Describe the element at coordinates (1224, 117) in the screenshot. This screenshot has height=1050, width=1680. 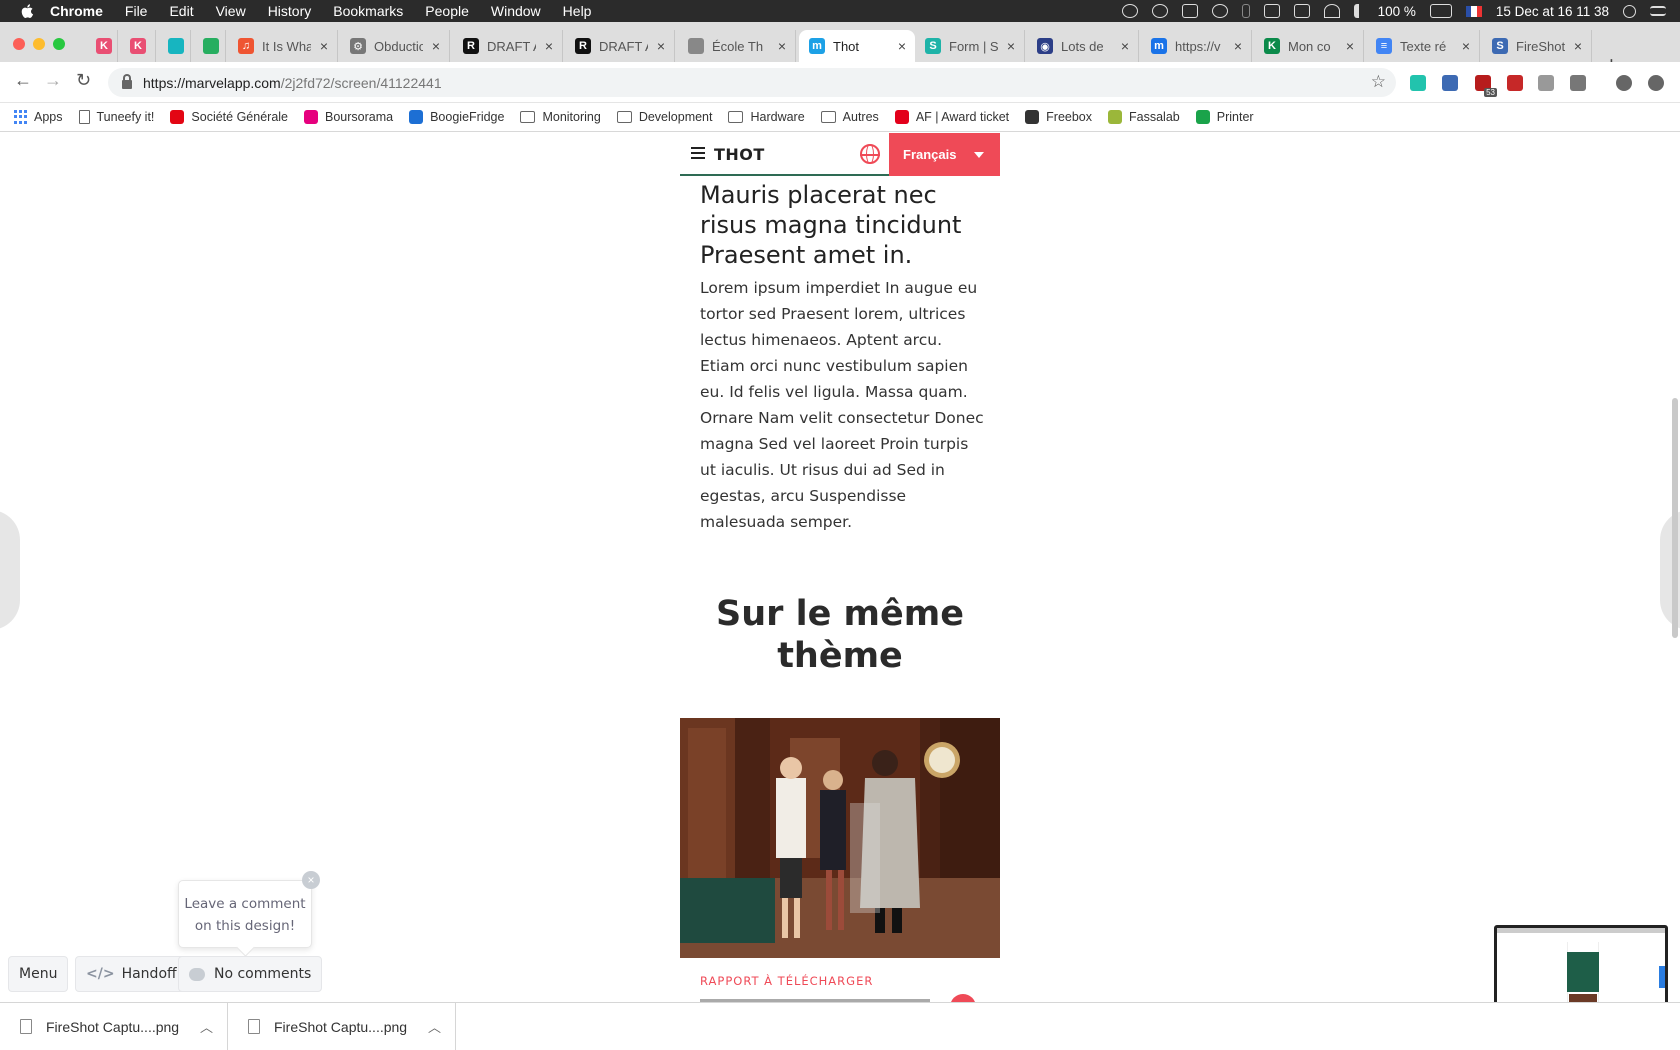
I see `bookmark-item: Printer` at that location.